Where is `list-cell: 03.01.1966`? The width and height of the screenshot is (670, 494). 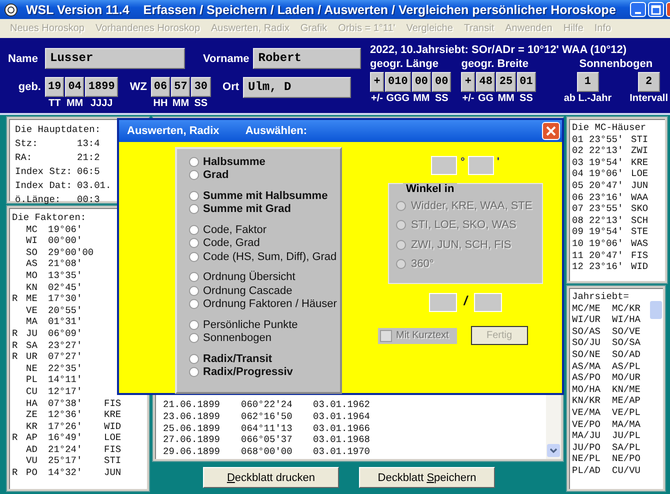
list-cell: 03.01.1966 is located at coordinates (341, 428).